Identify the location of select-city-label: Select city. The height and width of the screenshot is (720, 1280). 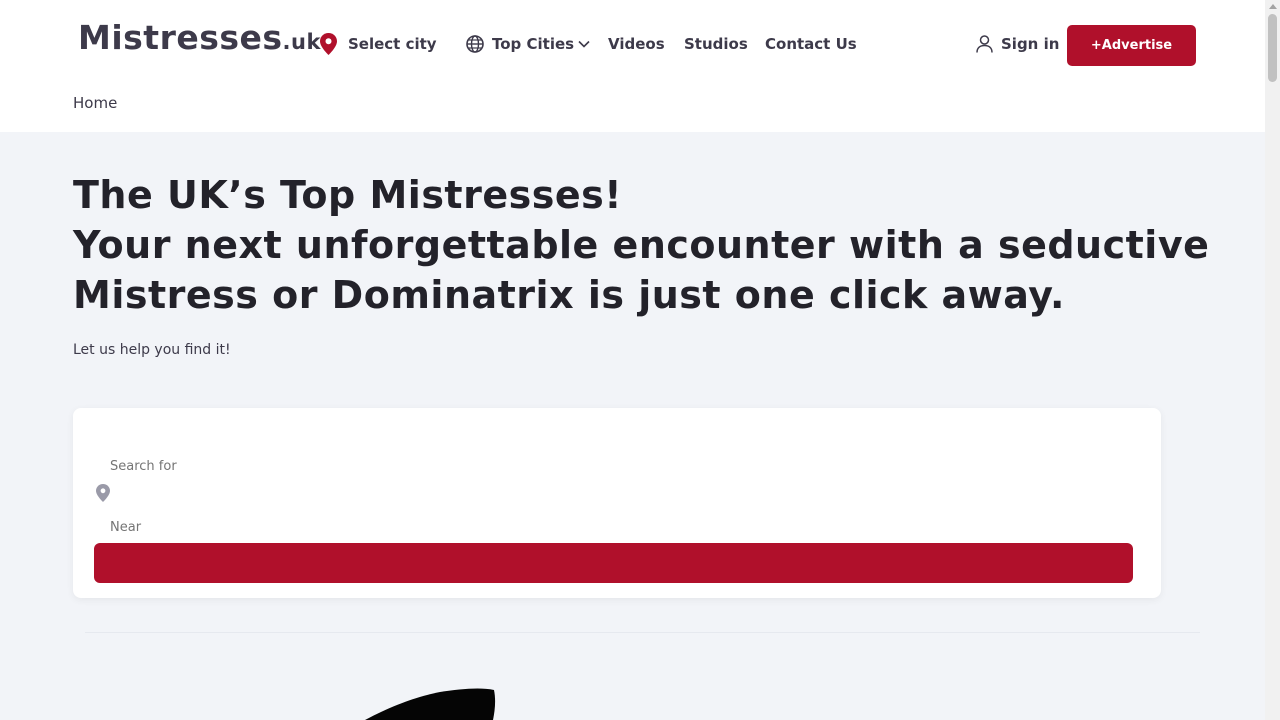
(392, 44).